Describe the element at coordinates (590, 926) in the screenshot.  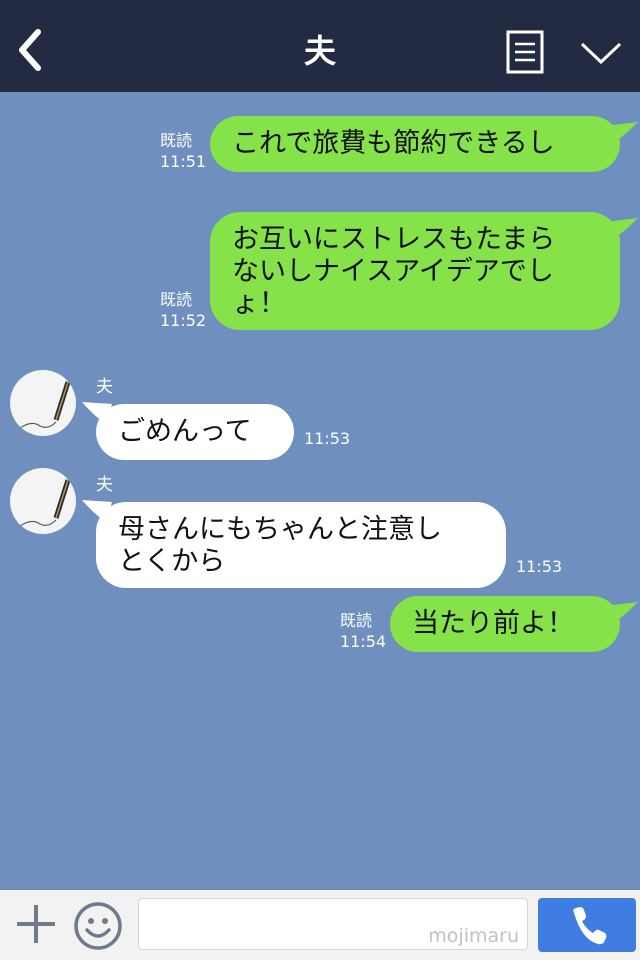
I see `phone-icon` at that location.